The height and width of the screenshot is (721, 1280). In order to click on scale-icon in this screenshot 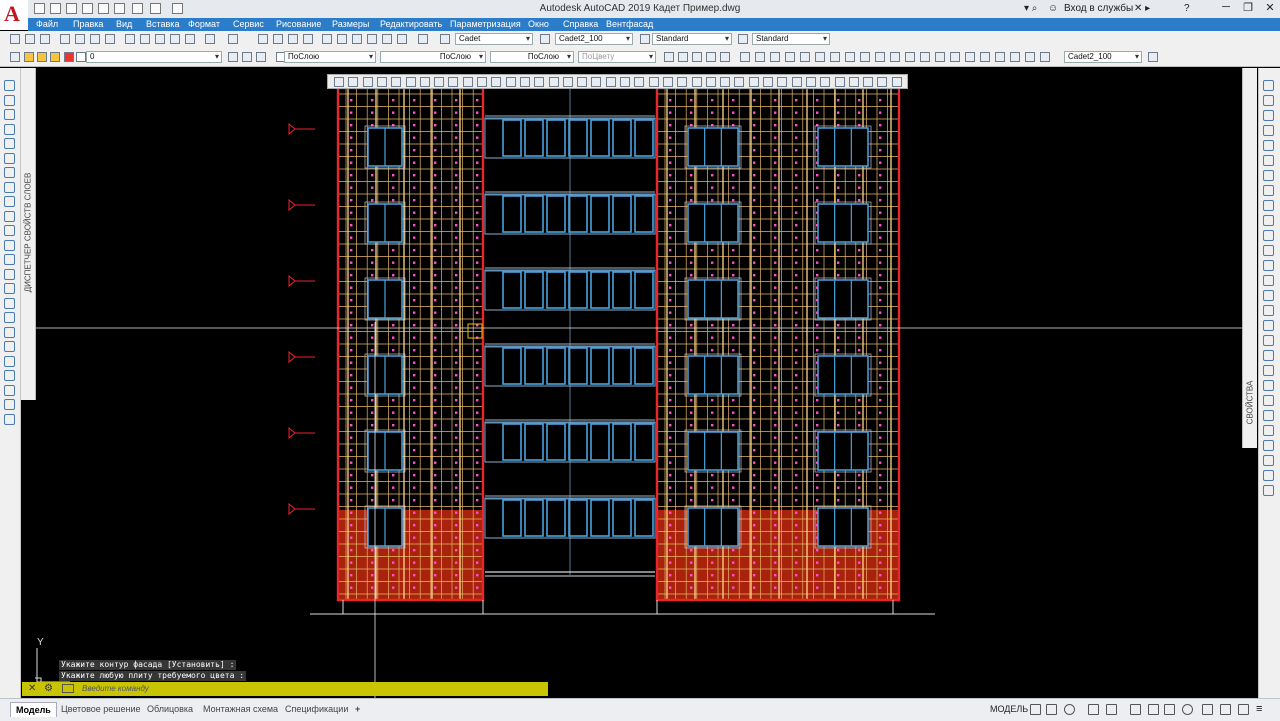, I will do `click(985, 57)`.